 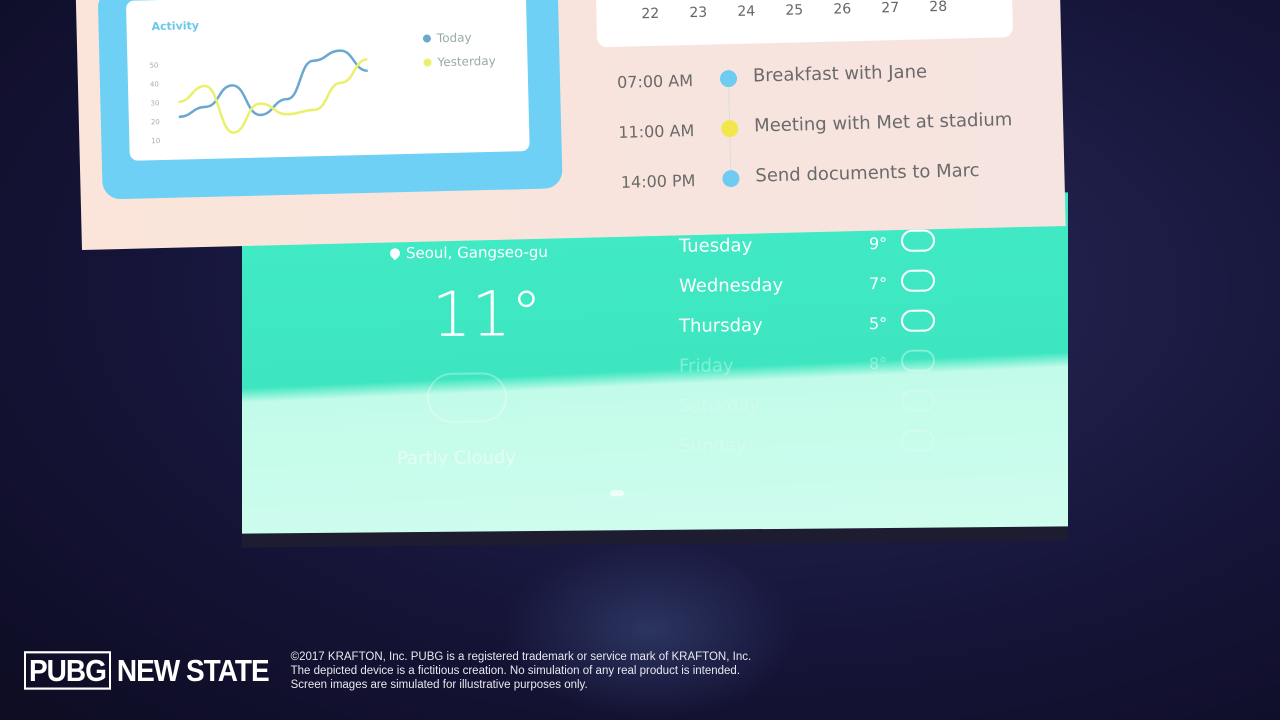 I want to click on event-title: Send documents to Marc, so click(x=867, y=173).